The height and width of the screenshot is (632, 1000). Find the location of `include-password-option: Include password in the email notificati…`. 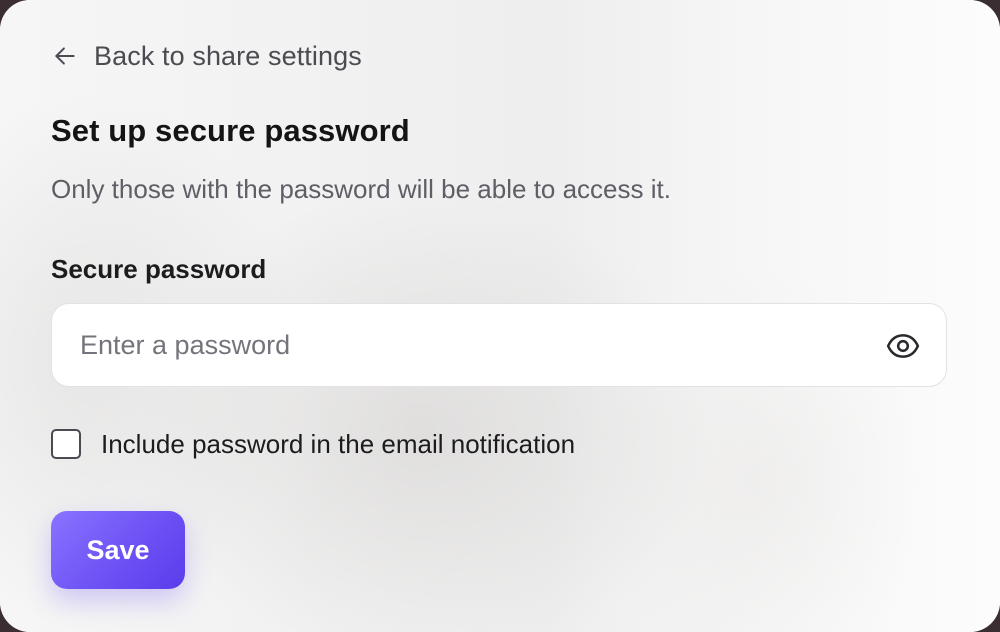

include-password-option: Include password in the email notificati… is located at coordinates (313, 444).